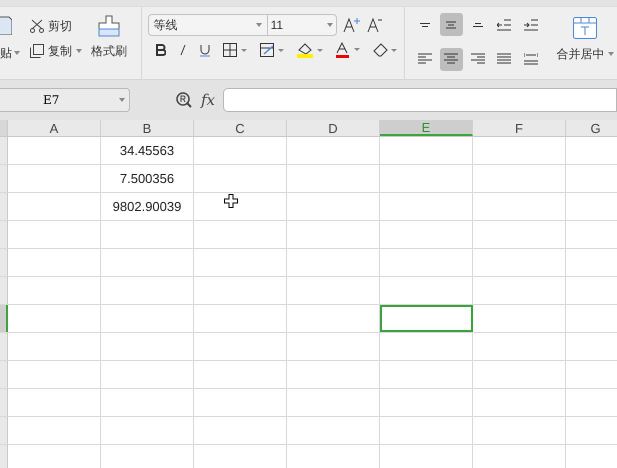  What do you see at coordinates (585, 28) in the screenshot?
I see `merge-cells-icon` at bounding box center [585, 28].